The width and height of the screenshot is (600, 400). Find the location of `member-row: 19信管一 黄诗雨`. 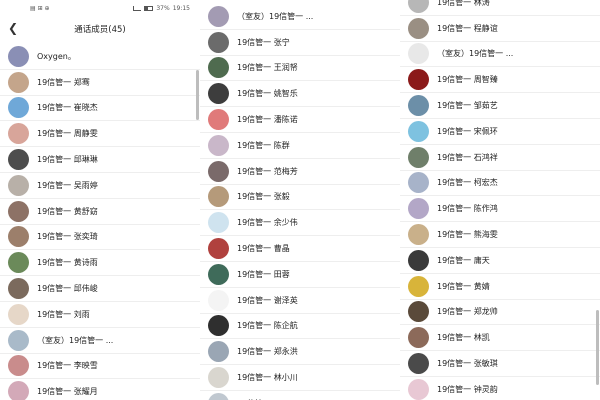

member-row: 19信管一 黄诗雨 is located at coordinates (100, 263).